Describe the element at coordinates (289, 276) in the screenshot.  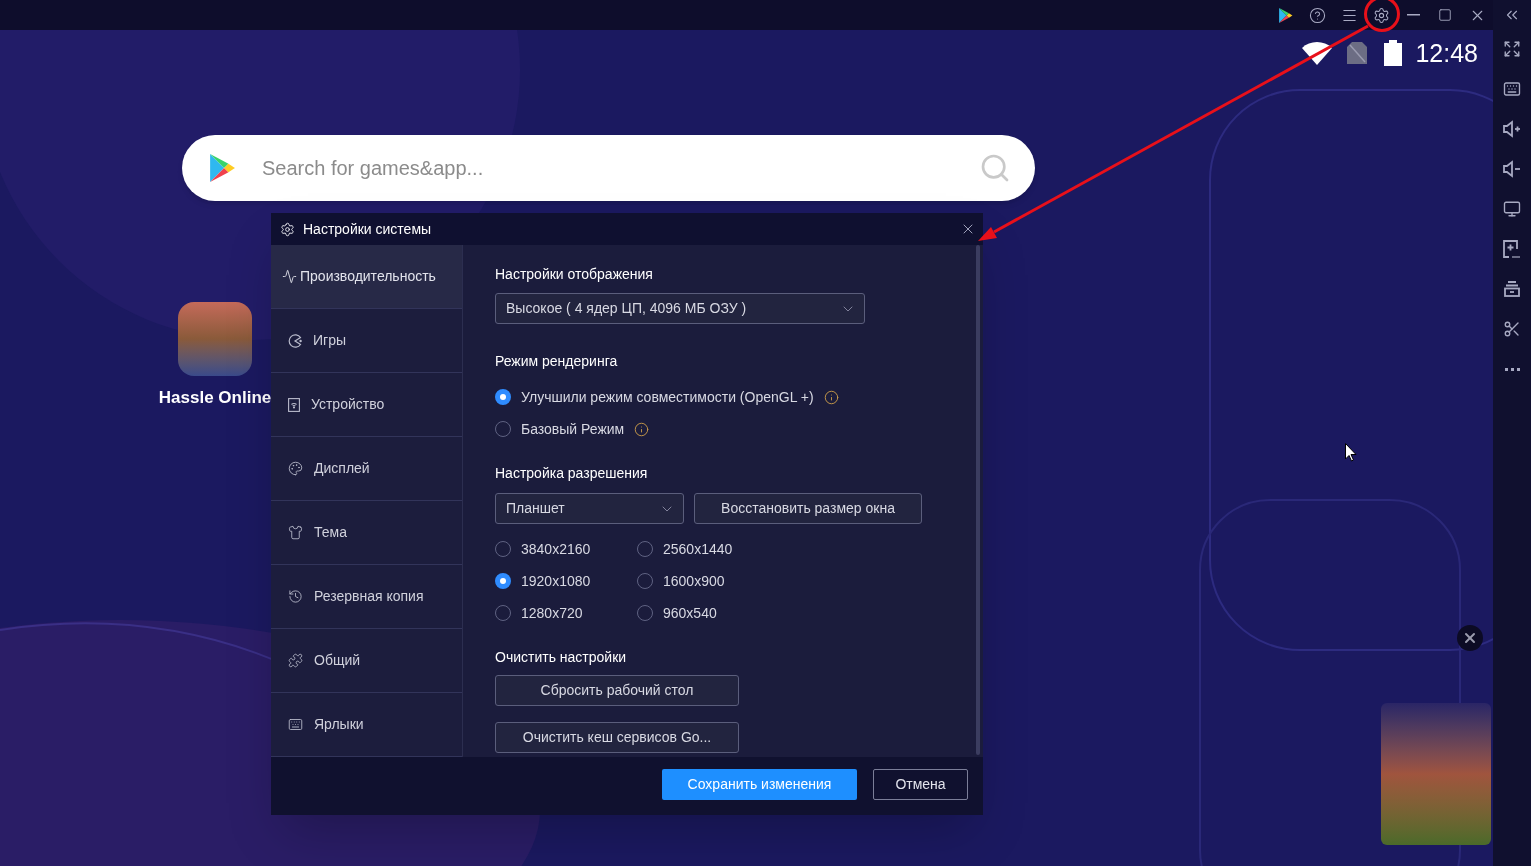
I see `pulse-icon` at that location.